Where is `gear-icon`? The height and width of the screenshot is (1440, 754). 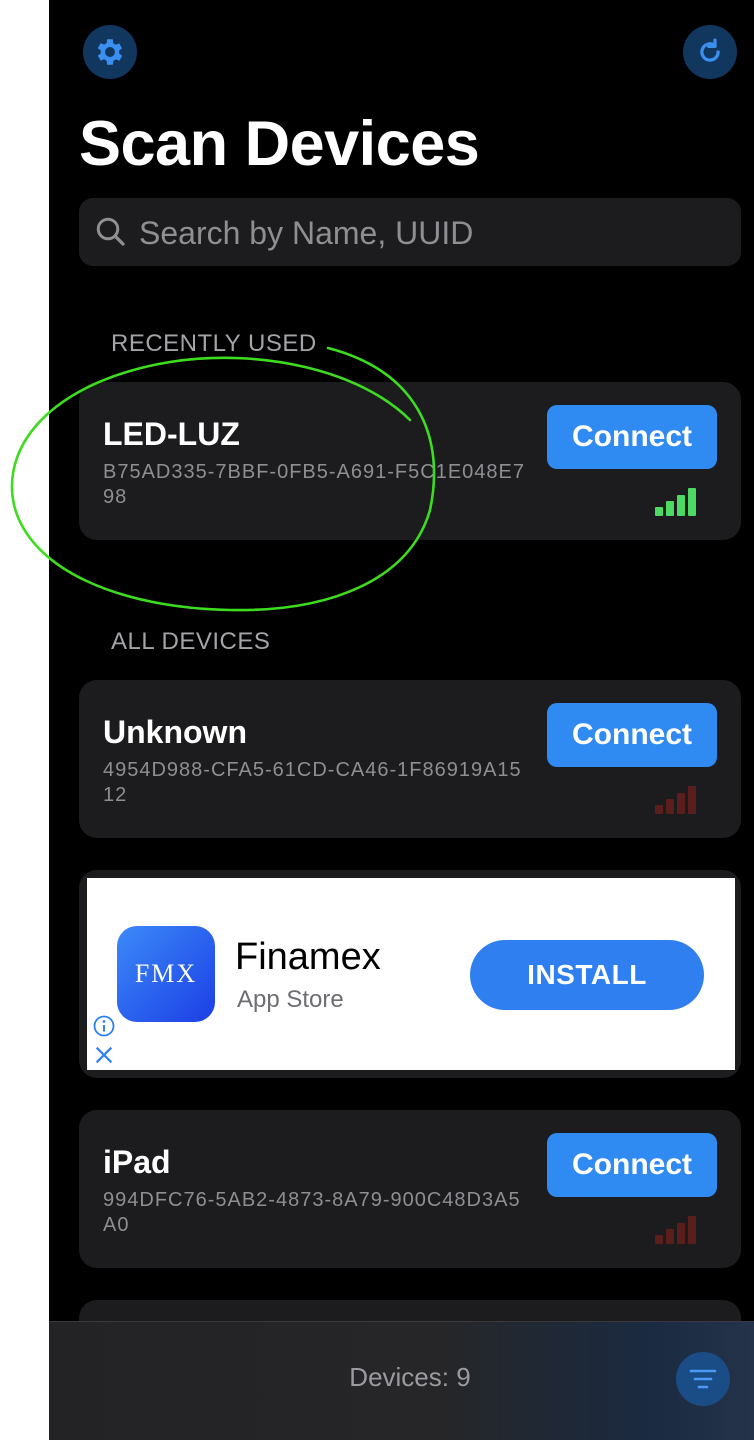 gear-icon is located at coordinates (110, 52).